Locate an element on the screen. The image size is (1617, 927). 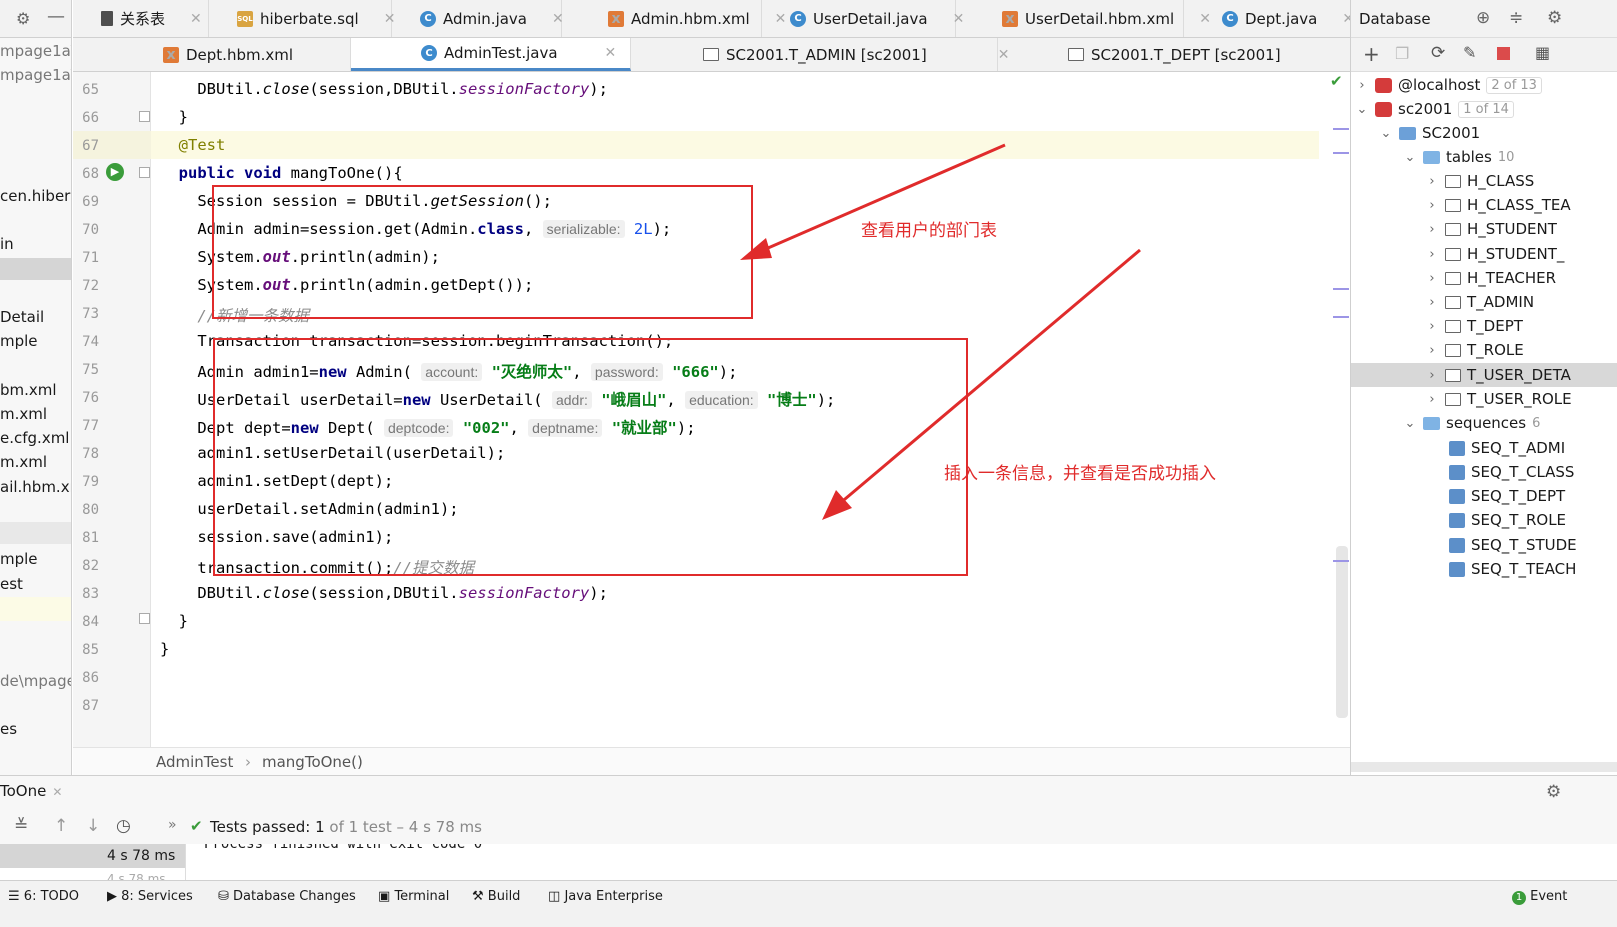
db-table: › H_STUDENT is located at coordinates (1491, 229).